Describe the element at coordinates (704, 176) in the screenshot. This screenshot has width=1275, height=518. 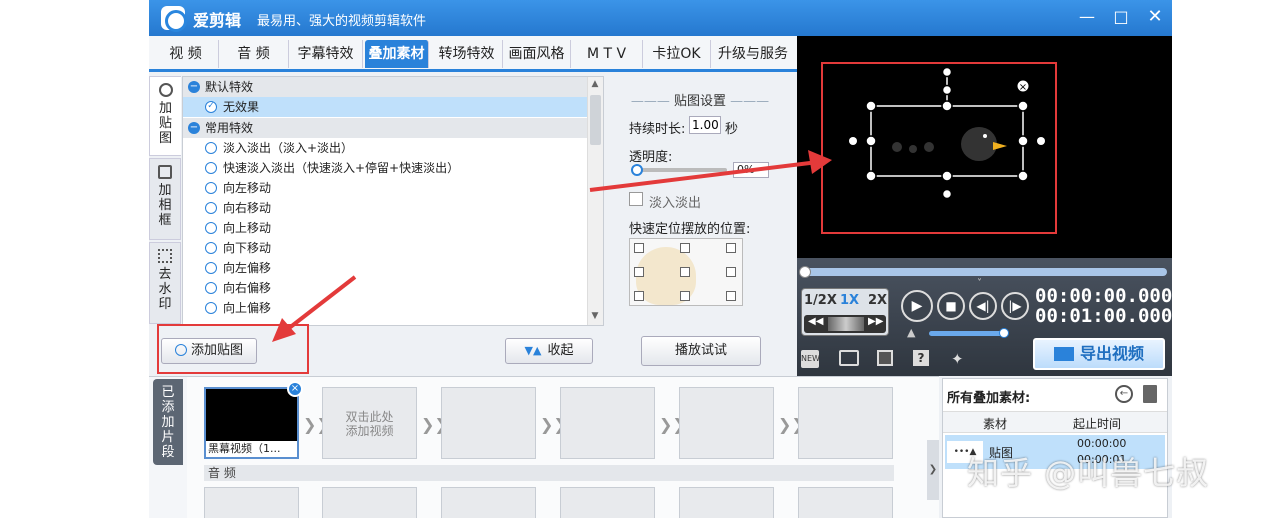
I see `arrow-to-preview` at that location.